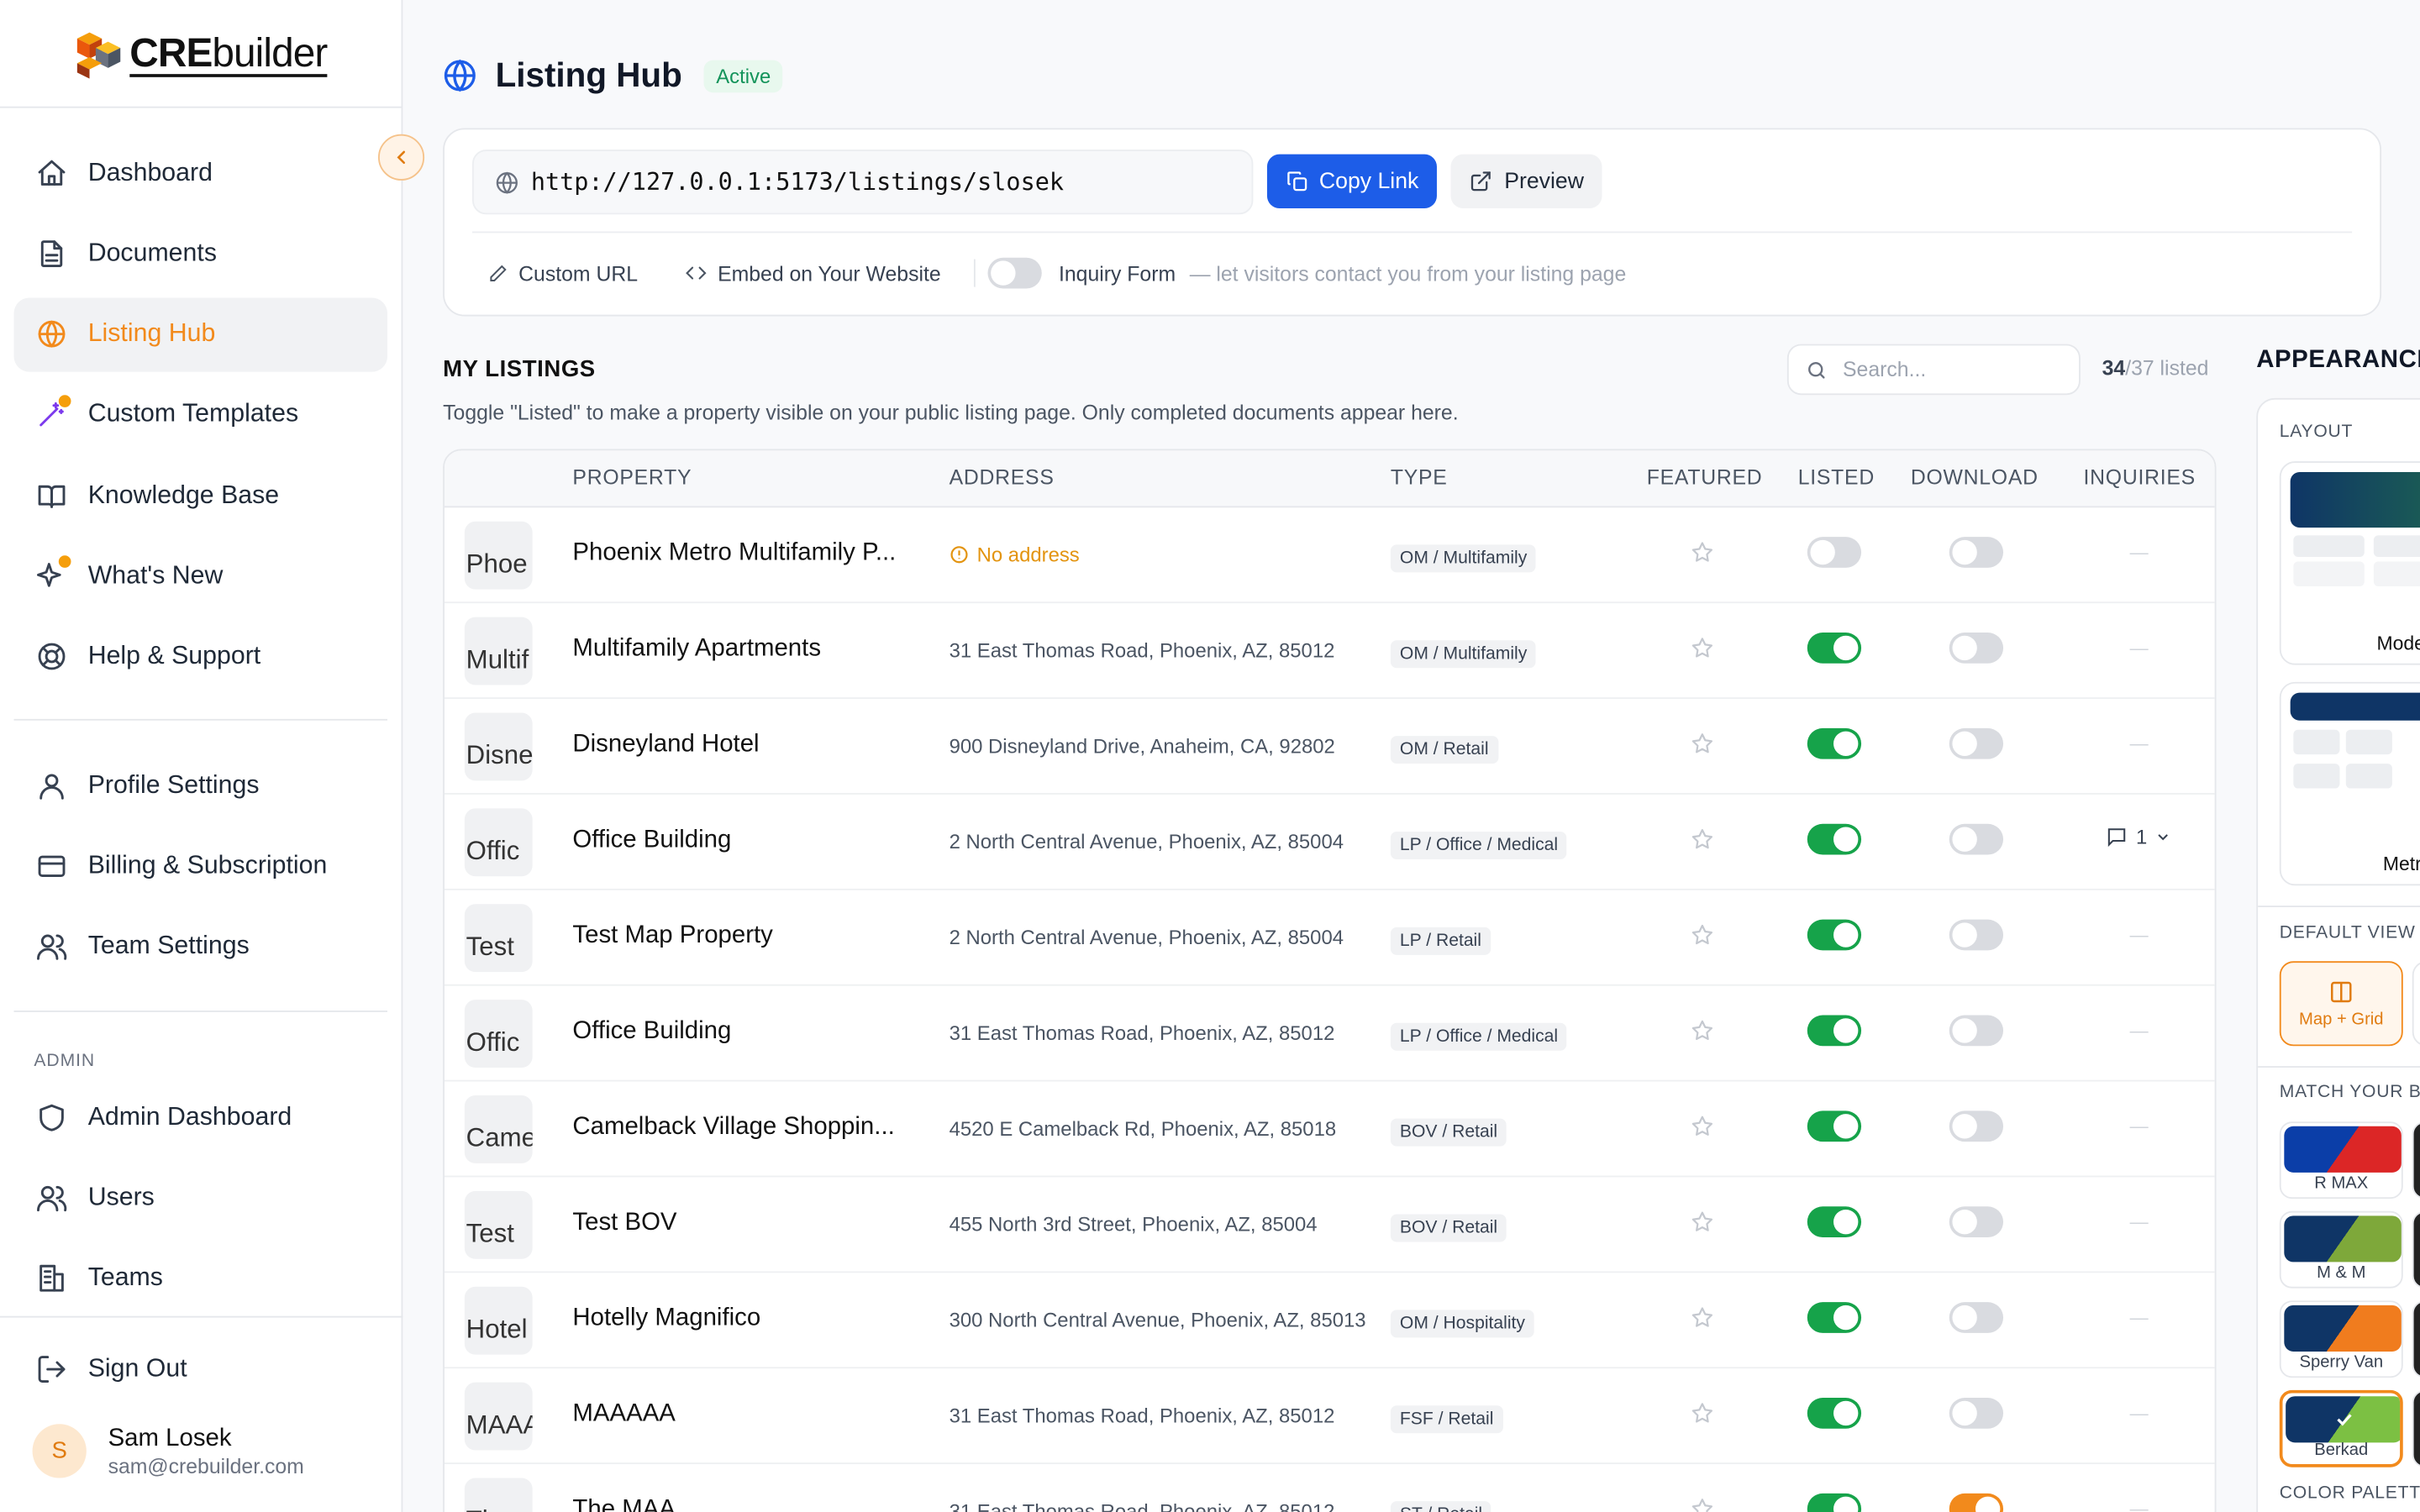 Image resolution: width=2420 pixels, height=1512 pixels. Describe the element at coordinates (2341, 1249) in the screenshot. I see `brand-palette-option: M & M` at that location.